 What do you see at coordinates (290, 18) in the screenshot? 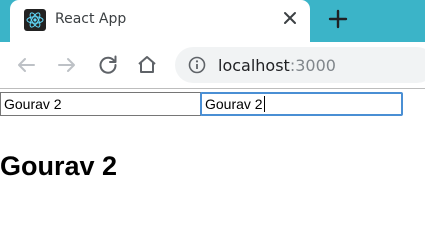
I see `close-icon` at bounding box center [290, 18].